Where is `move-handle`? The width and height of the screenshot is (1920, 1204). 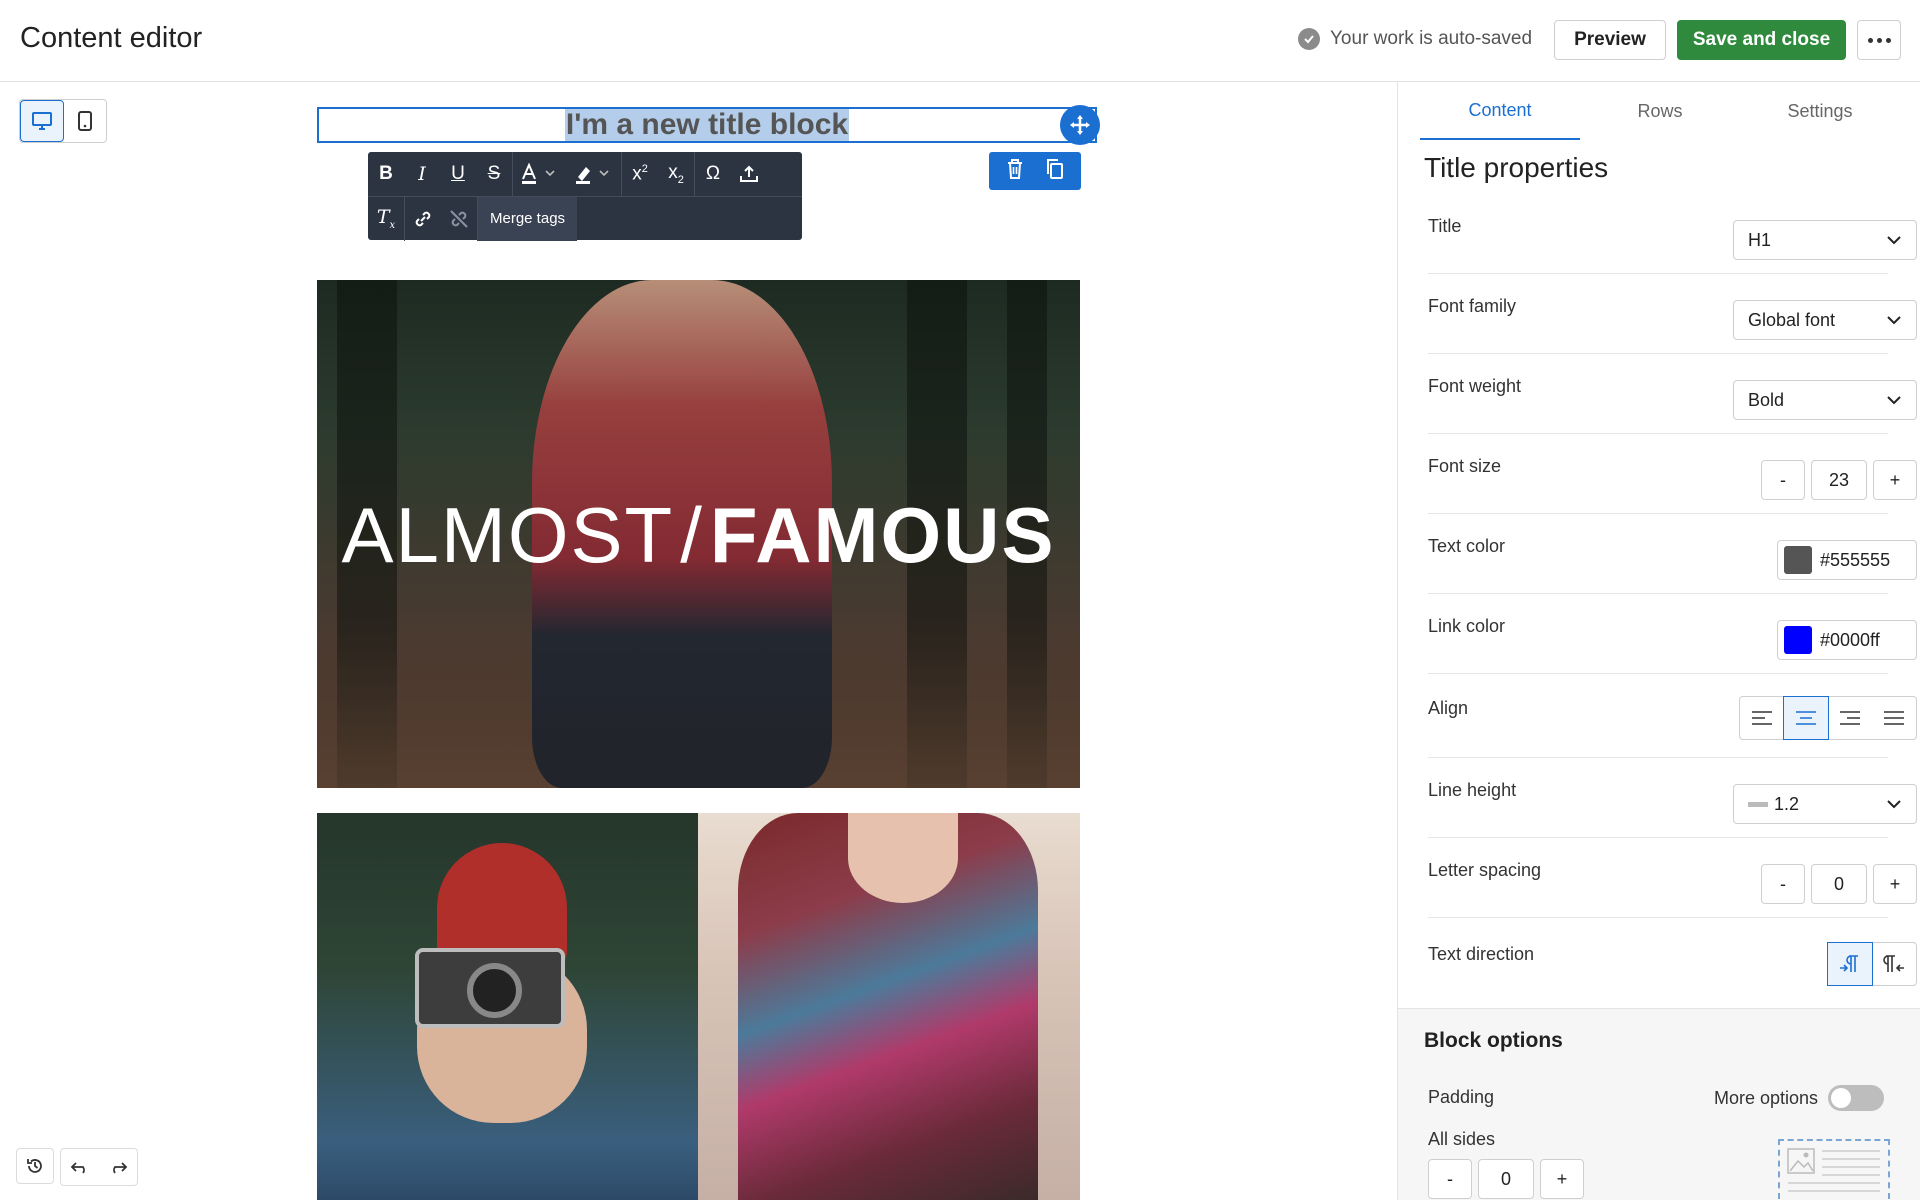 move-handle is located at coordinates (1080, 125).